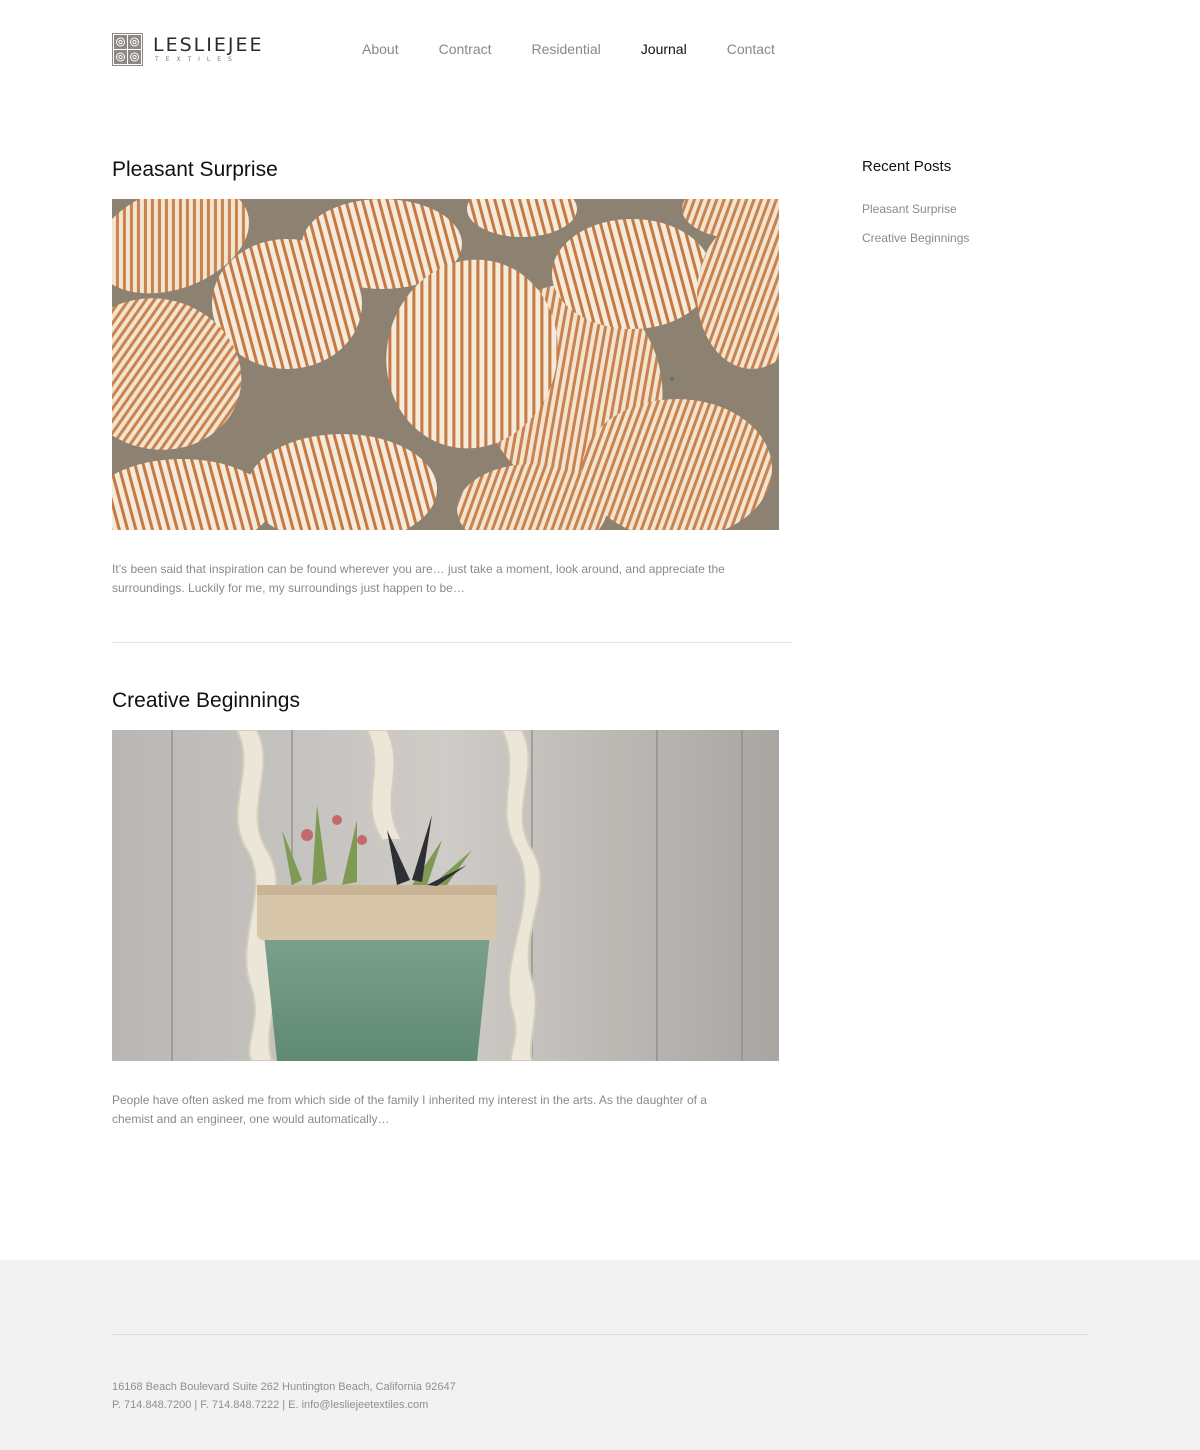  What do you see at coordinates (452, 701) in the screenshot?
I see `post-title: Creative Beginnings` at bounding box center [452, 701].